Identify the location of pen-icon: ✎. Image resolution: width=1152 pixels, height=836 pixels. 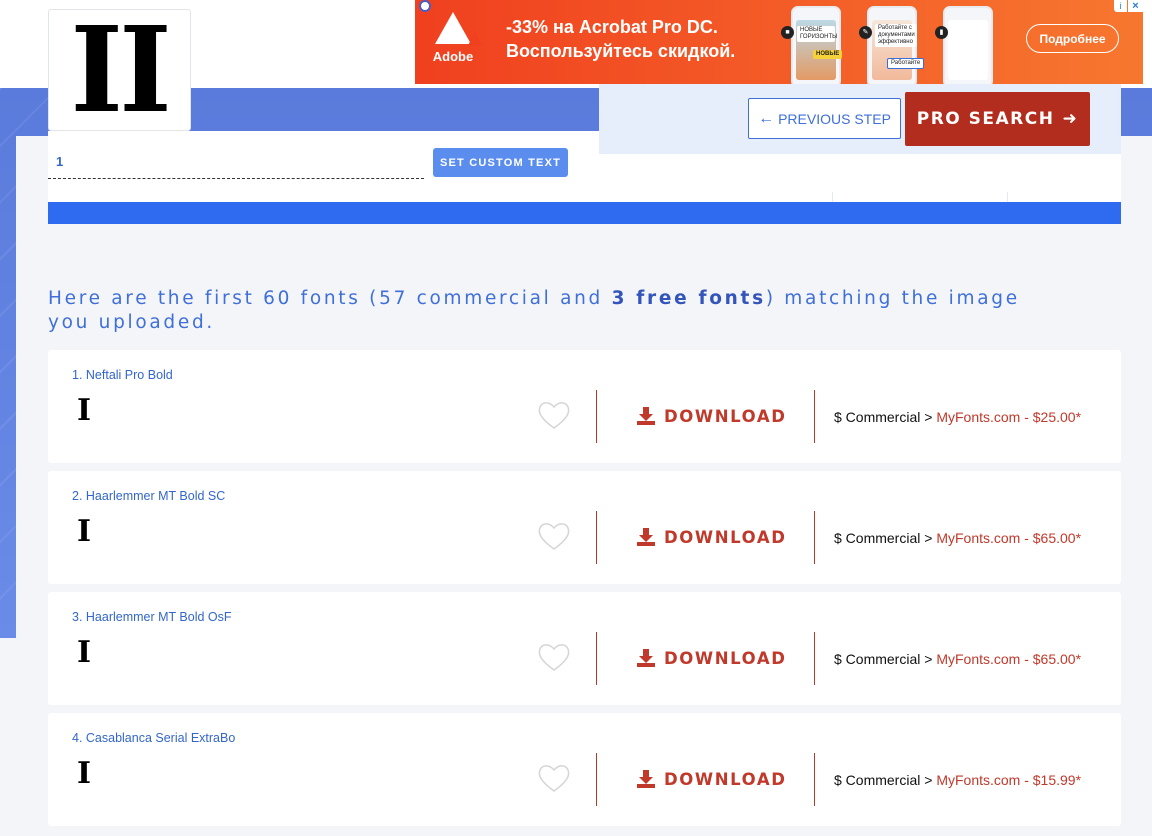
(865, 32).